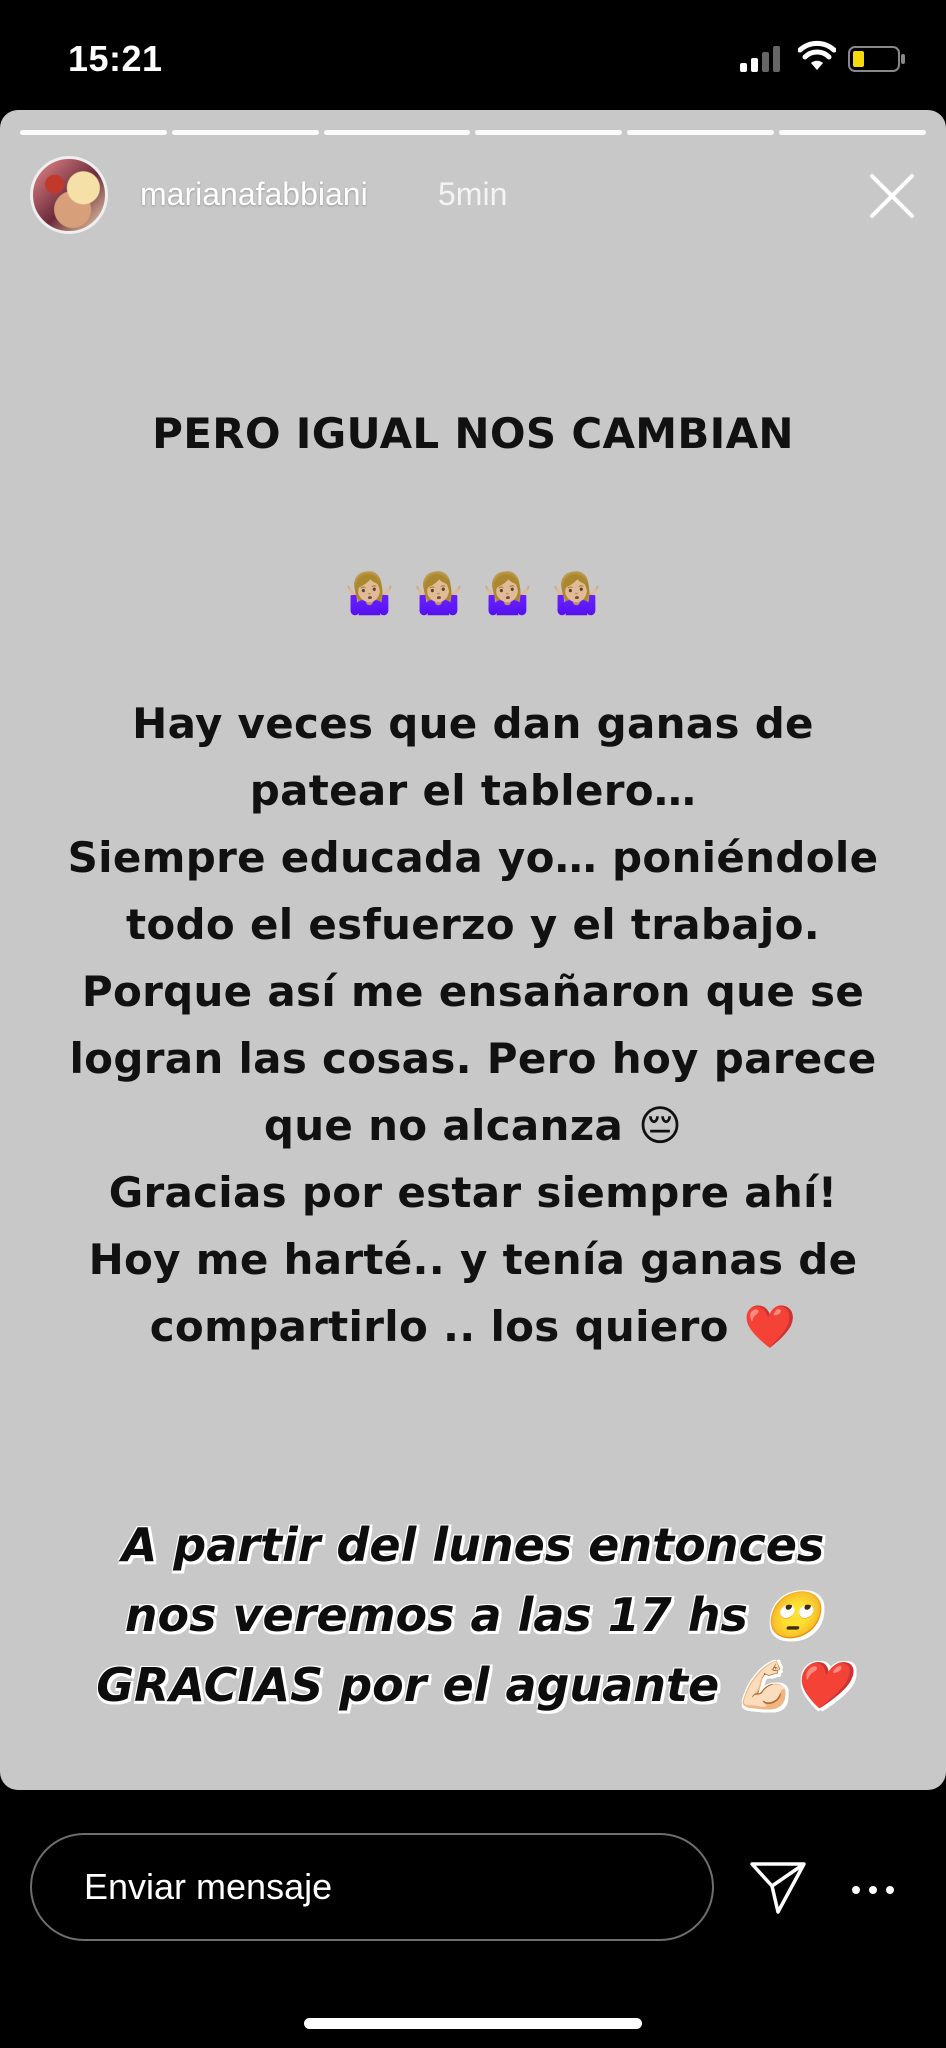 The height and width of the screenshot is (2048, 946). What do you see at coordinates (778, 1888) in the screenshot?
I see `paper-plane-icon` at bounding box center [778, 1888].